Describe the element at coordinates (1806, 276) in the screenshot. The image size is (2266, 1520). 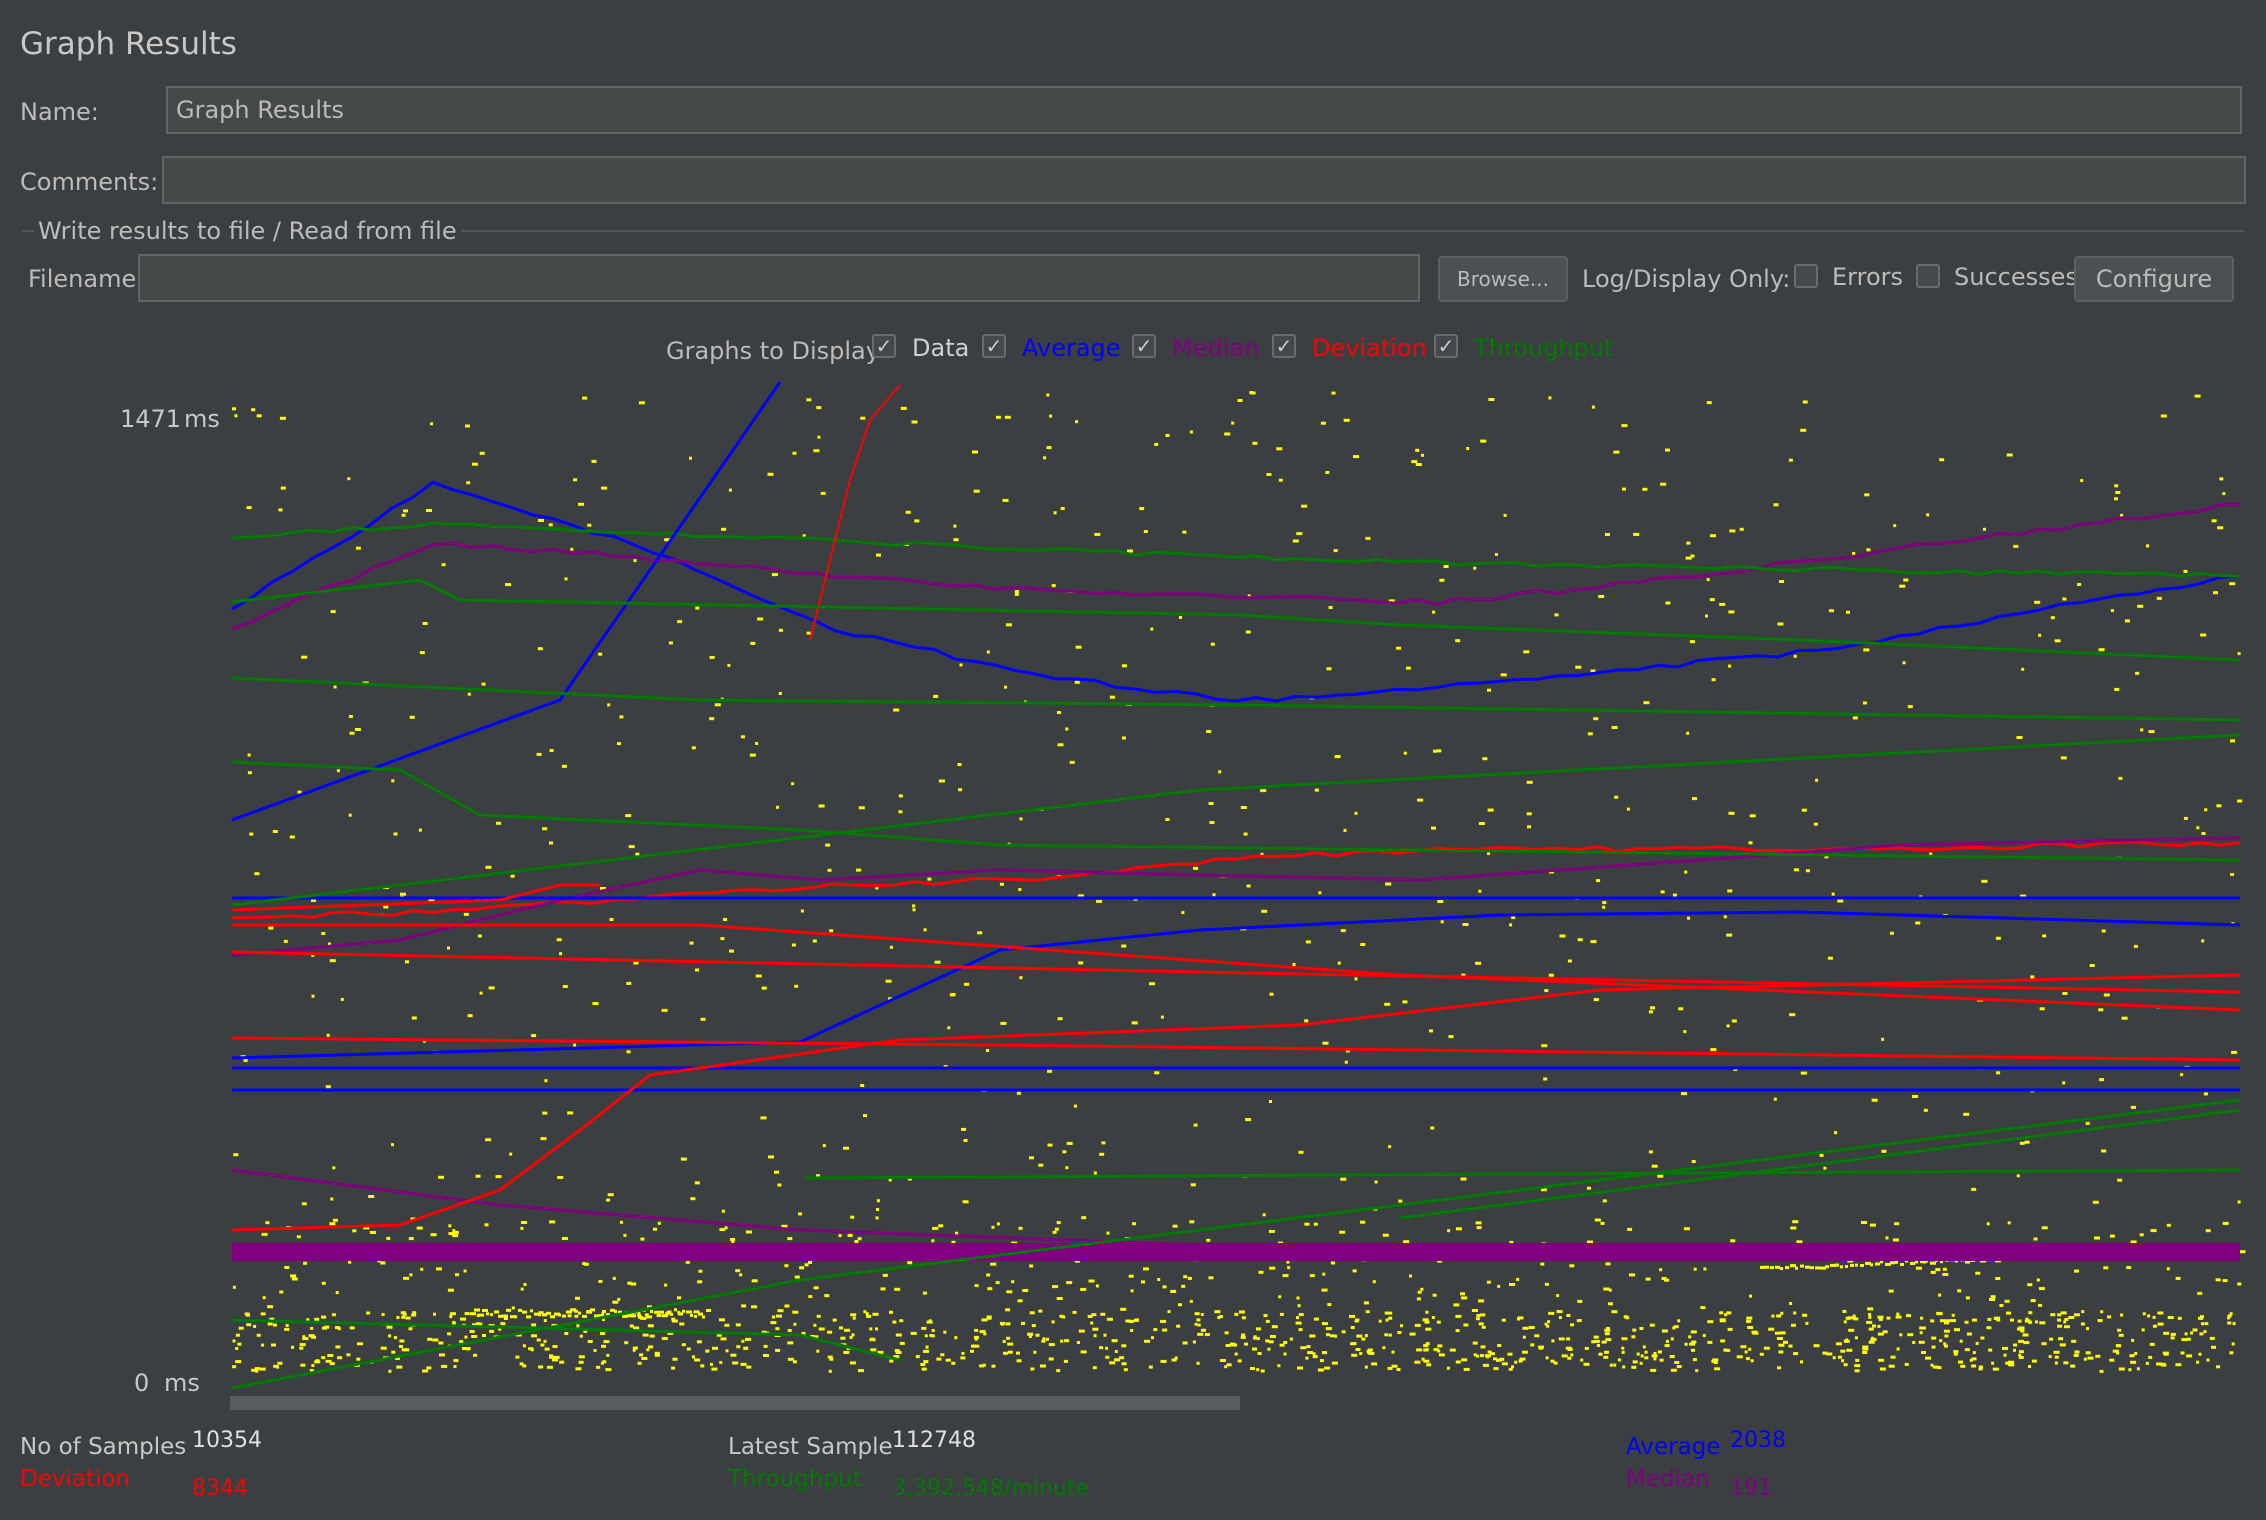
I see `errors-checkbox` at that location.